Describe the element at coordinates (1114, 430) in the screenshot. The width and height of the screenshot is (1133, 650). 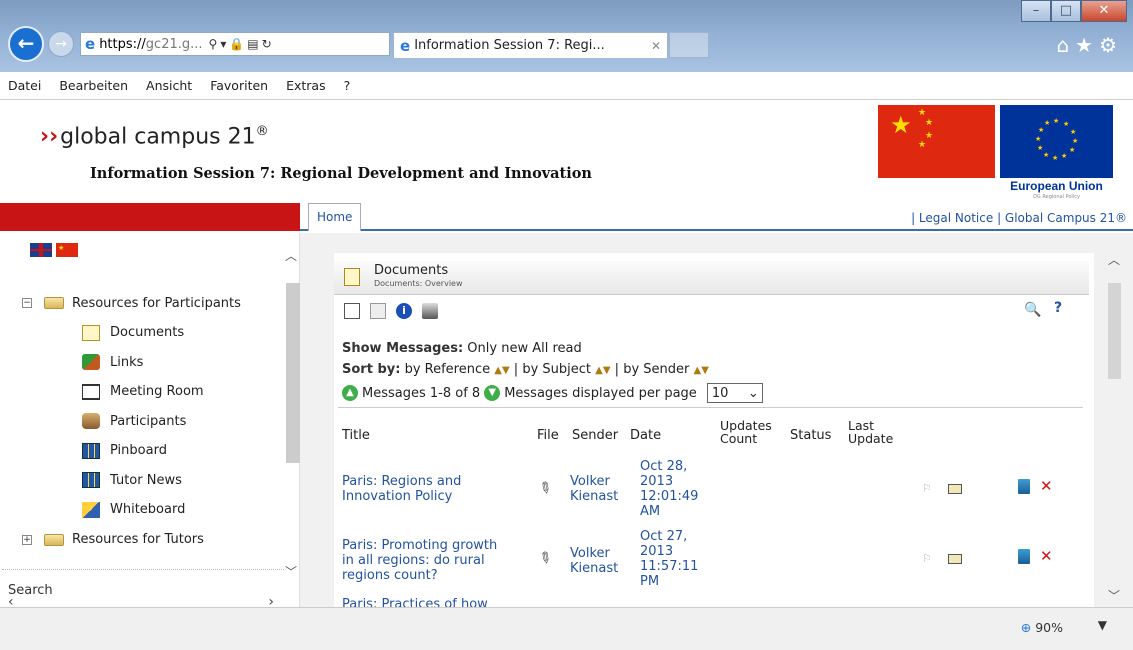
I see `main-scrollbar: ︿ ﹀` at that location.